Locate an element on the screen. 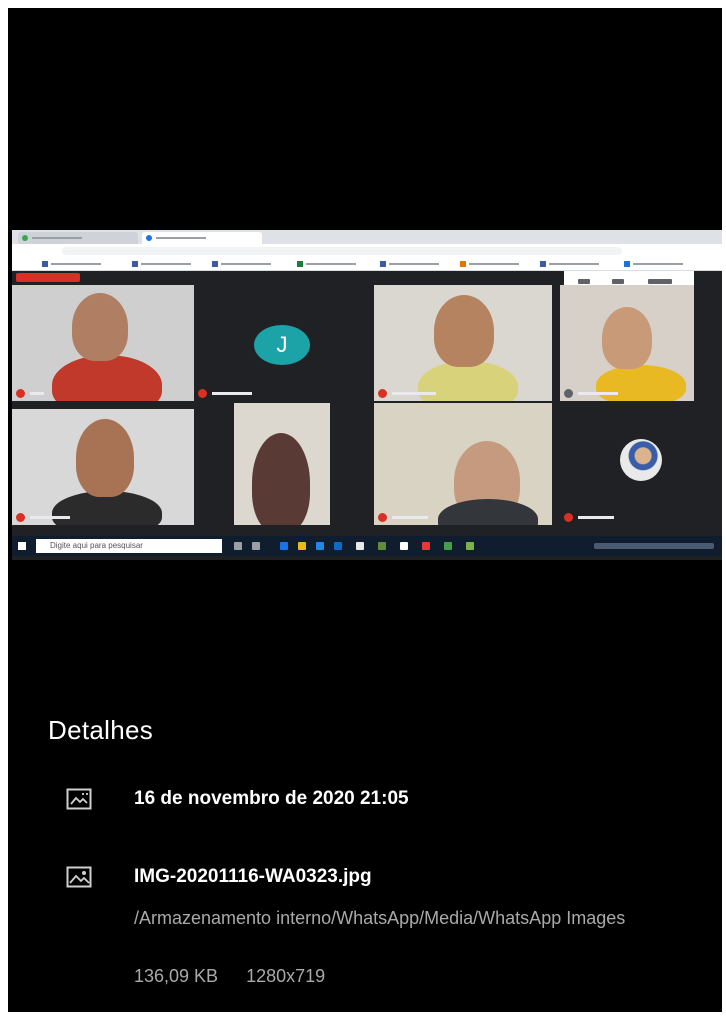 Image resolution: width=726 pixels, height=1018 pixels. browser-address-bar is located at coordinates (367, 251).